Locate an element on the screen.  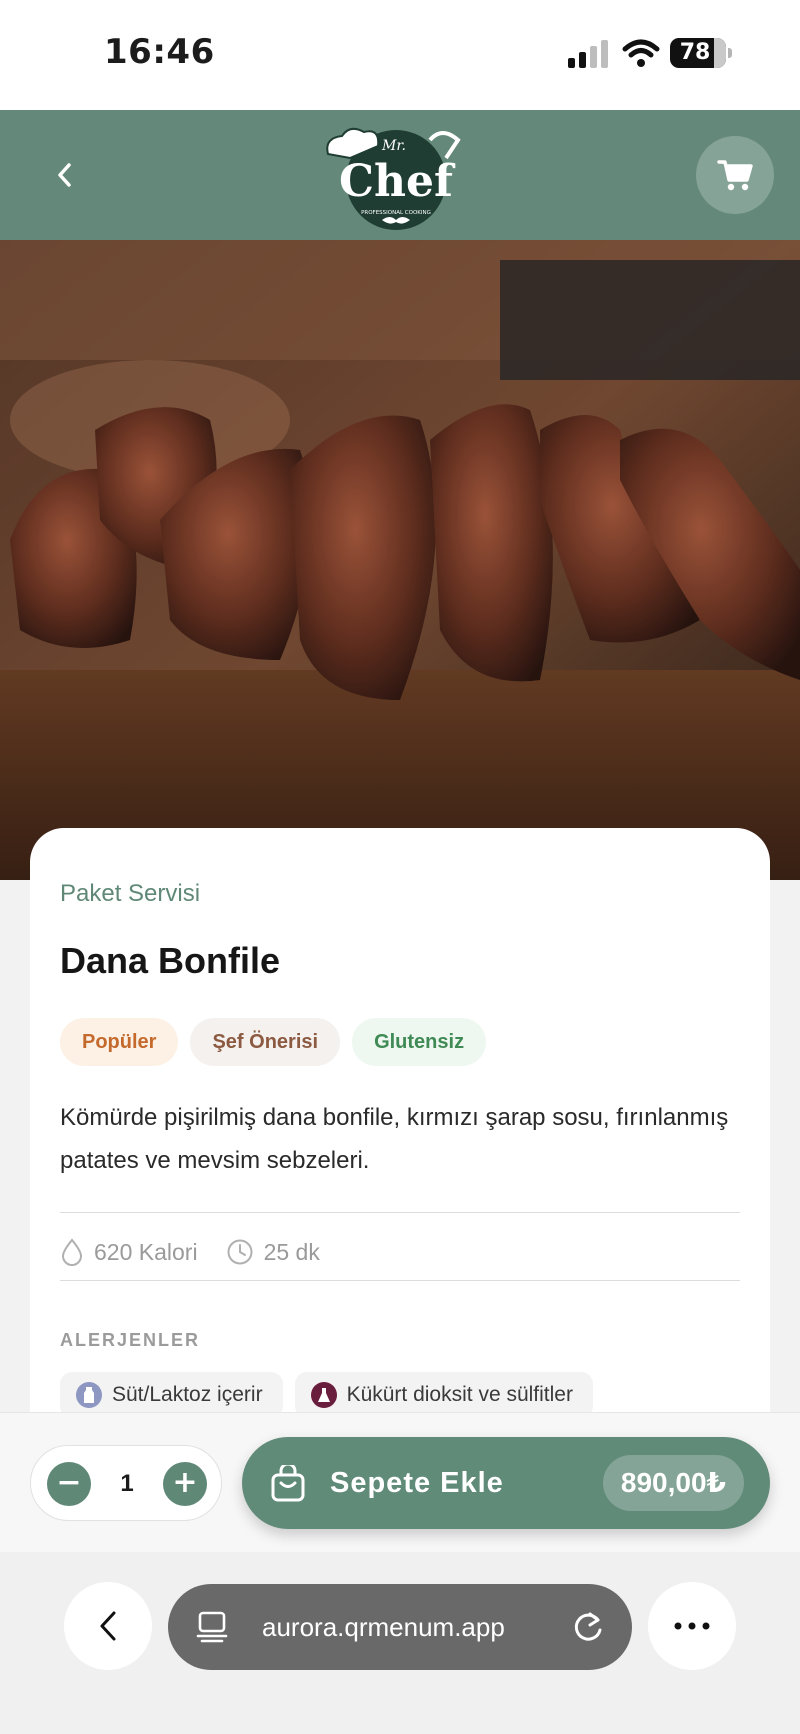
reload-icon is located at coordinates (588, 1627).